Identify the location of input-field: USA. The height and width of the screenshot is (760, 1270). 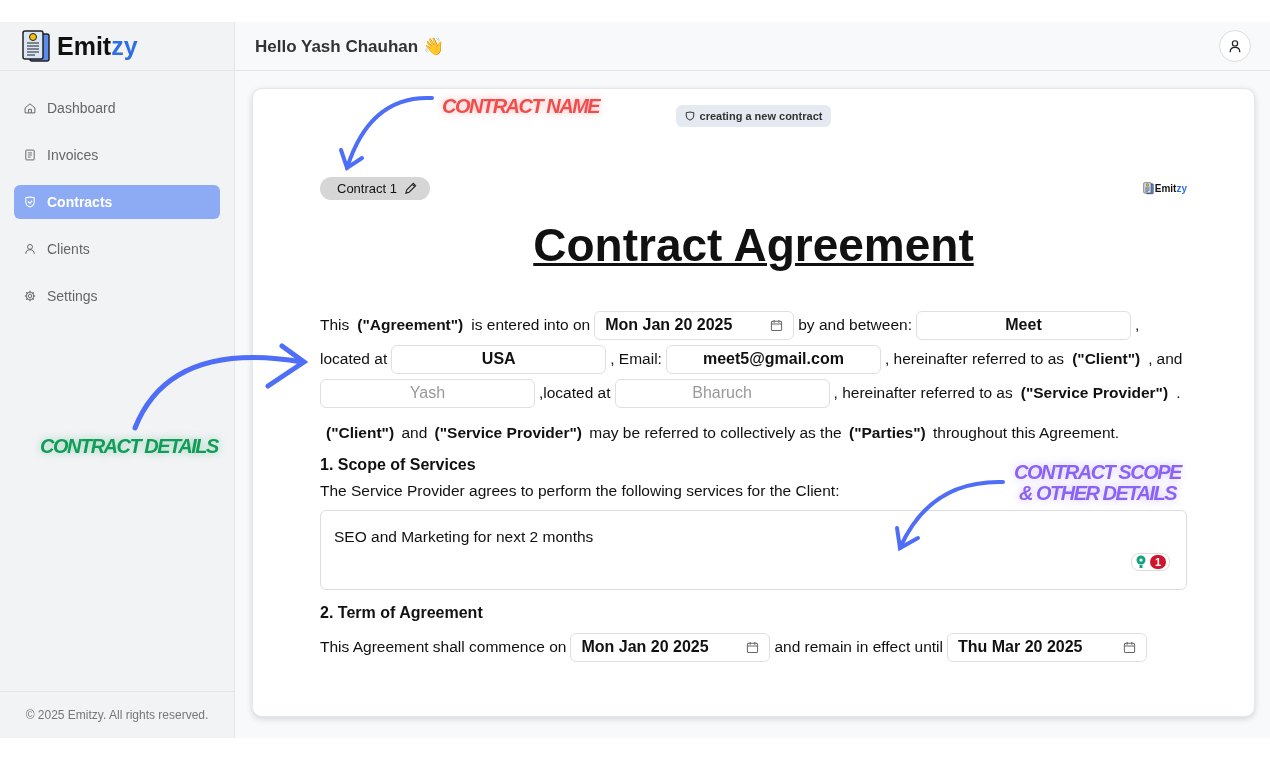
(499, 359).